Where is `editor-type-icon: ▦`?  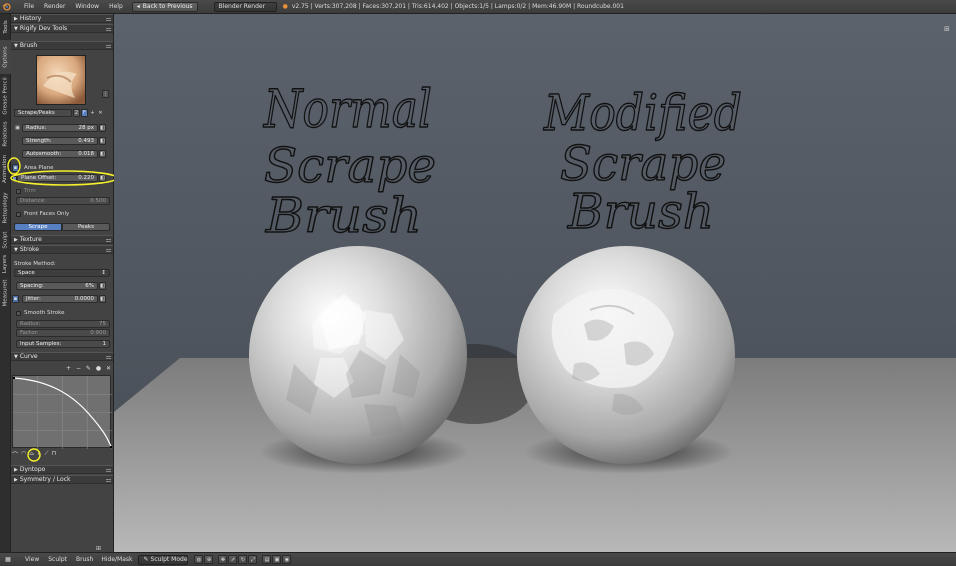
editor-type-icon: ▦ is located at coordinates (8, 560).